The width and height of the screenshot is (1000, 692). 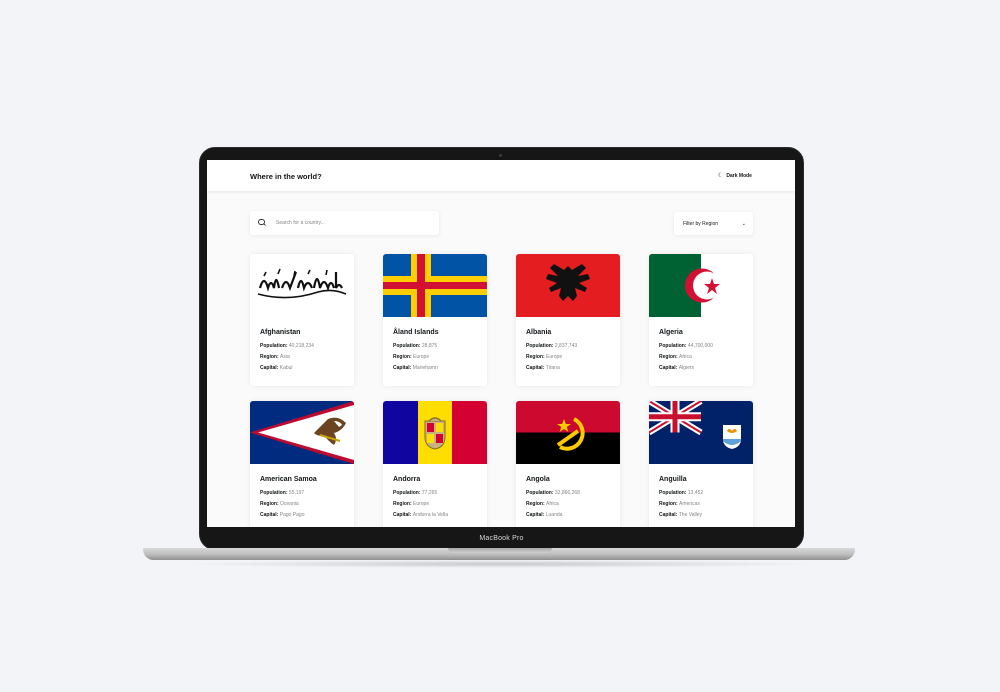 What do you see at coordinates (543, 368) in the screenshot?
I see `capital-row: Capital: Tirana` at bounding box center [543, 368].